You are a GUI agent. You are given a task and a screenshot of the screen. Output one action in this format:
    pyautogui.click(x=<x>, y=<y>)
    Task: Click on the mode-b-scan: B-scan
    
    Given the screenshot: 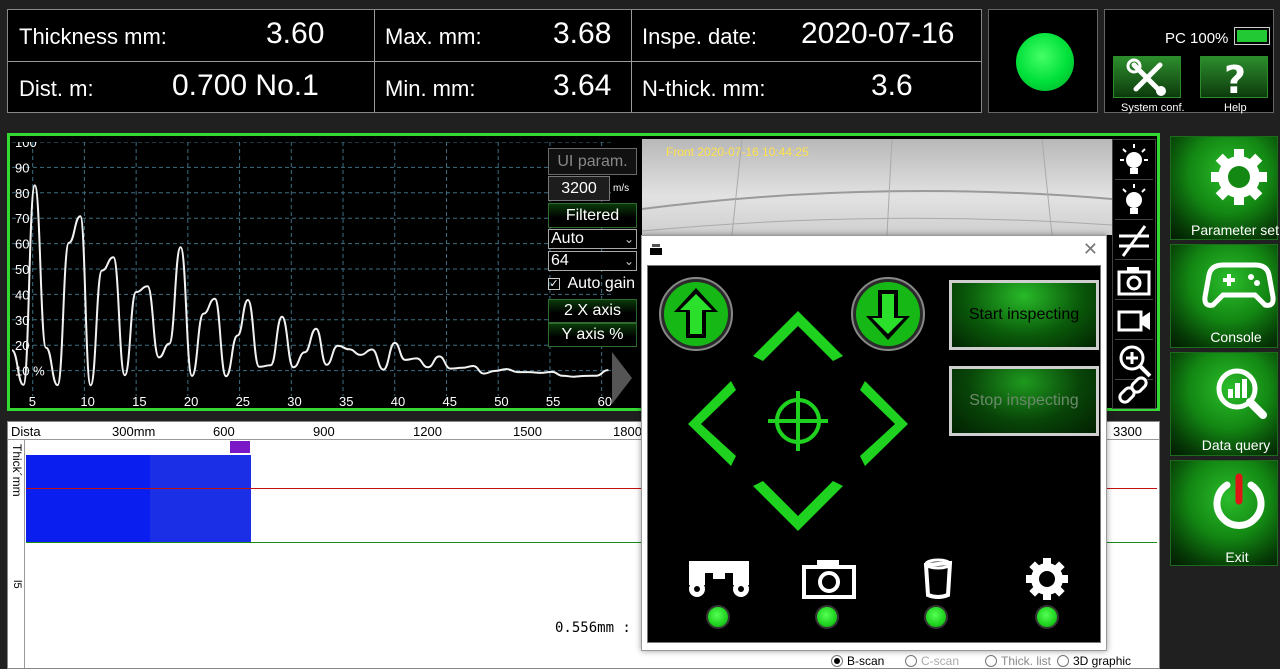 What is the action you would take?
    pyautogui.click(x=857, y=661)
    